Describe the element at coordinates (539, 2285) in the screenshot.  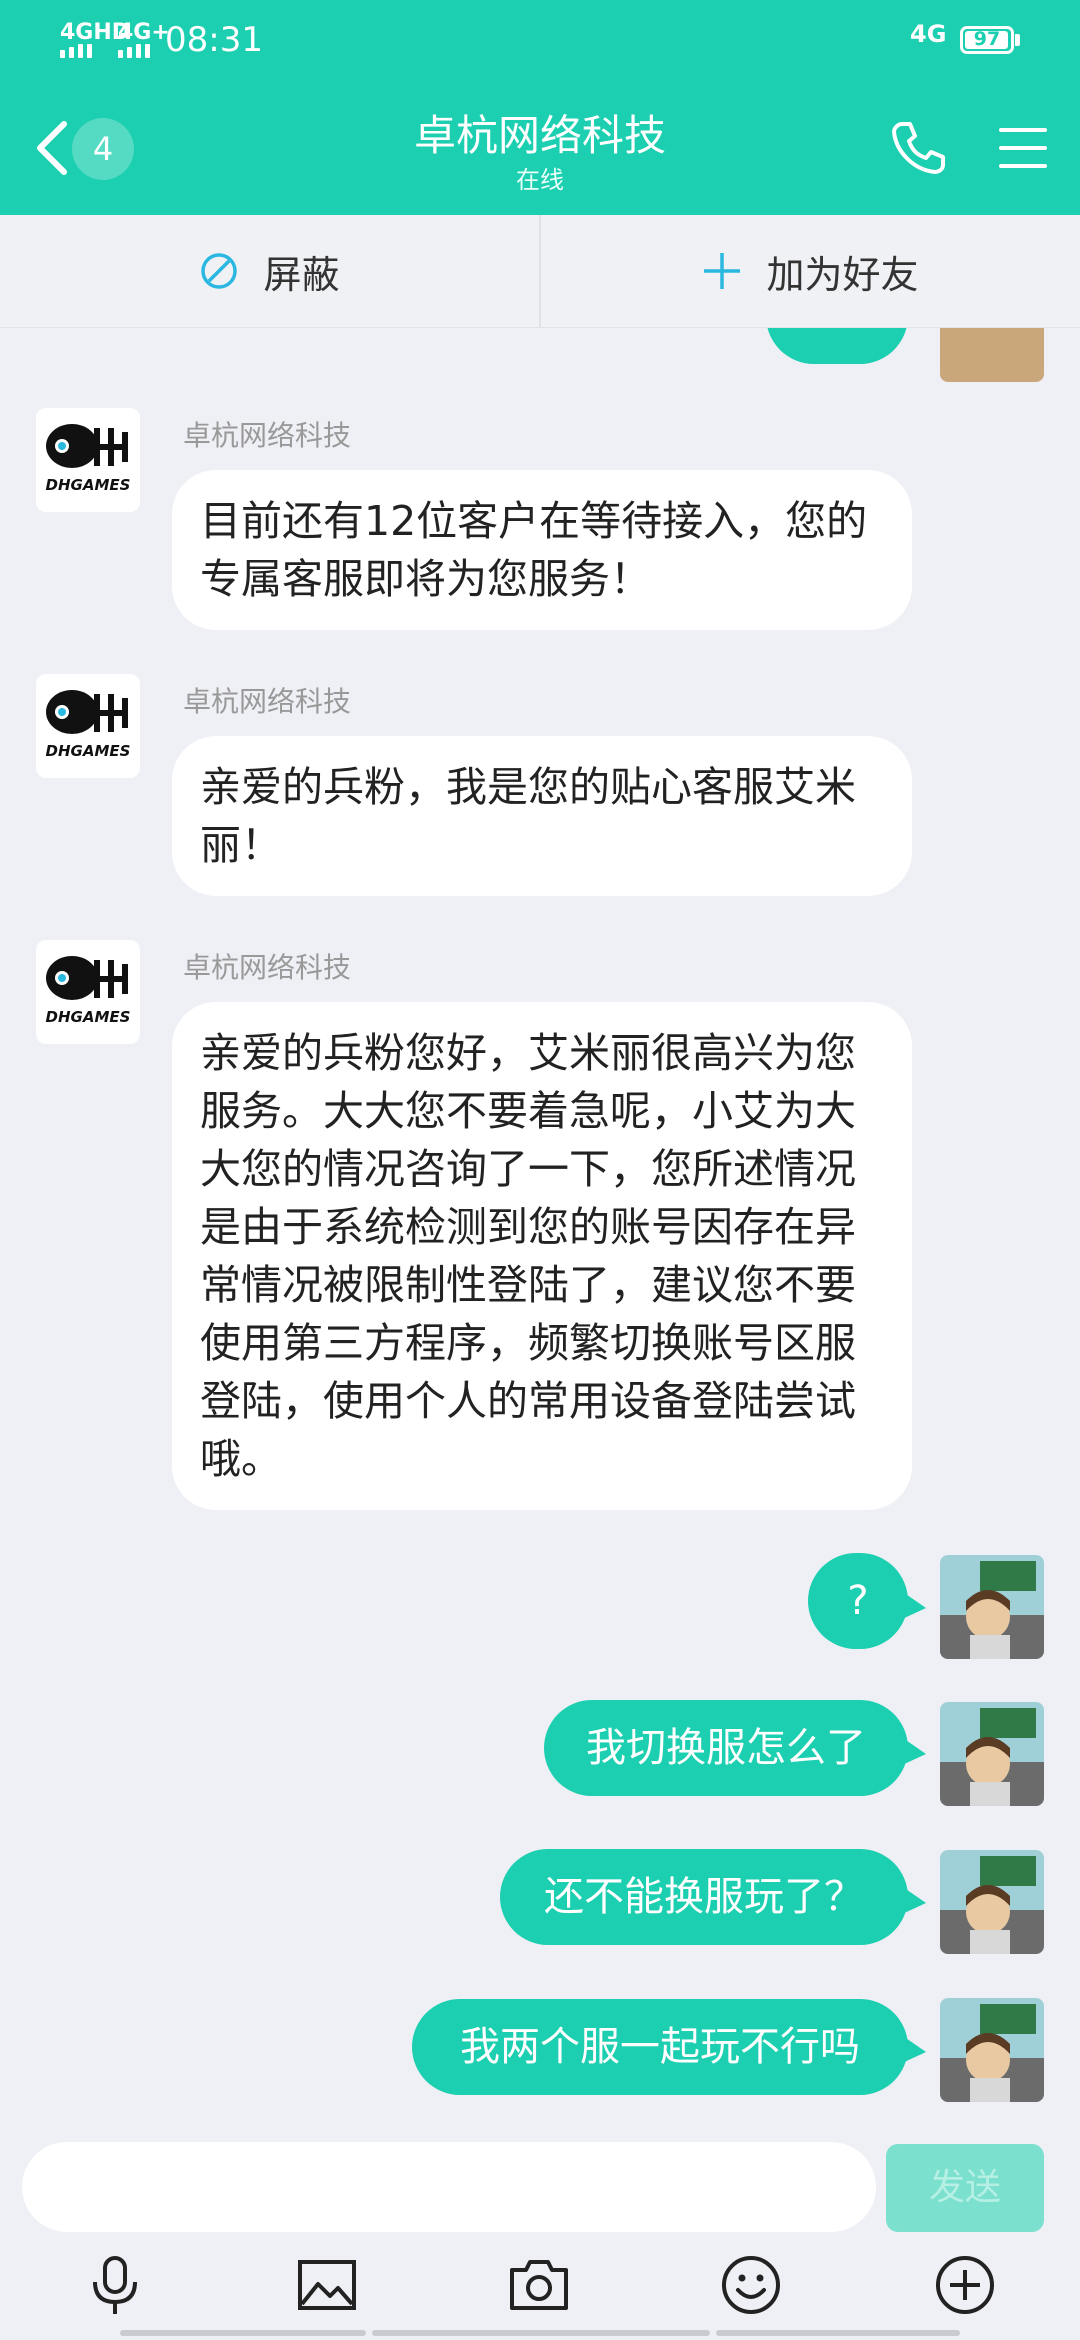
I see `camera-icon` at that location.